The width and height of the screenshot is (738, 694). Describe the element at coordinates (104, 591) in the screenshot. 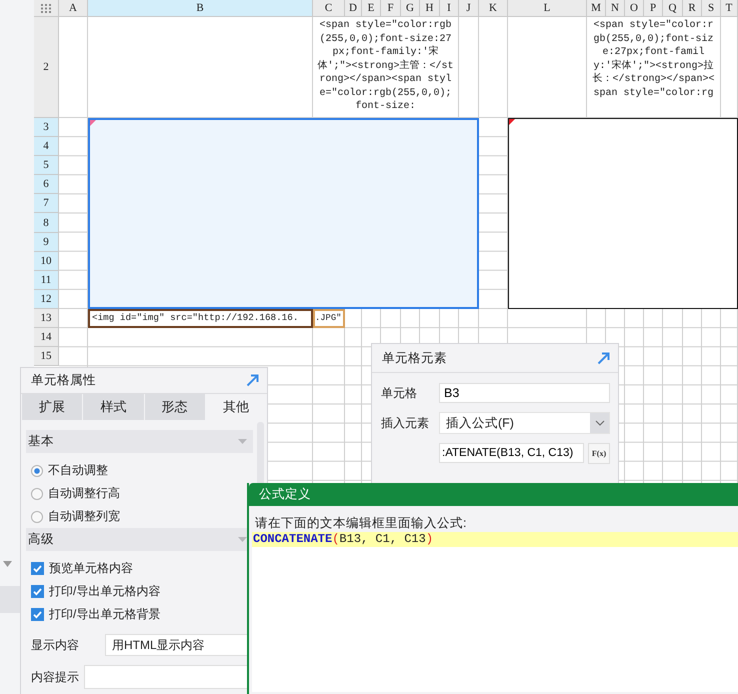

I see `option-label: 打印/导出单元格内容` at that location.